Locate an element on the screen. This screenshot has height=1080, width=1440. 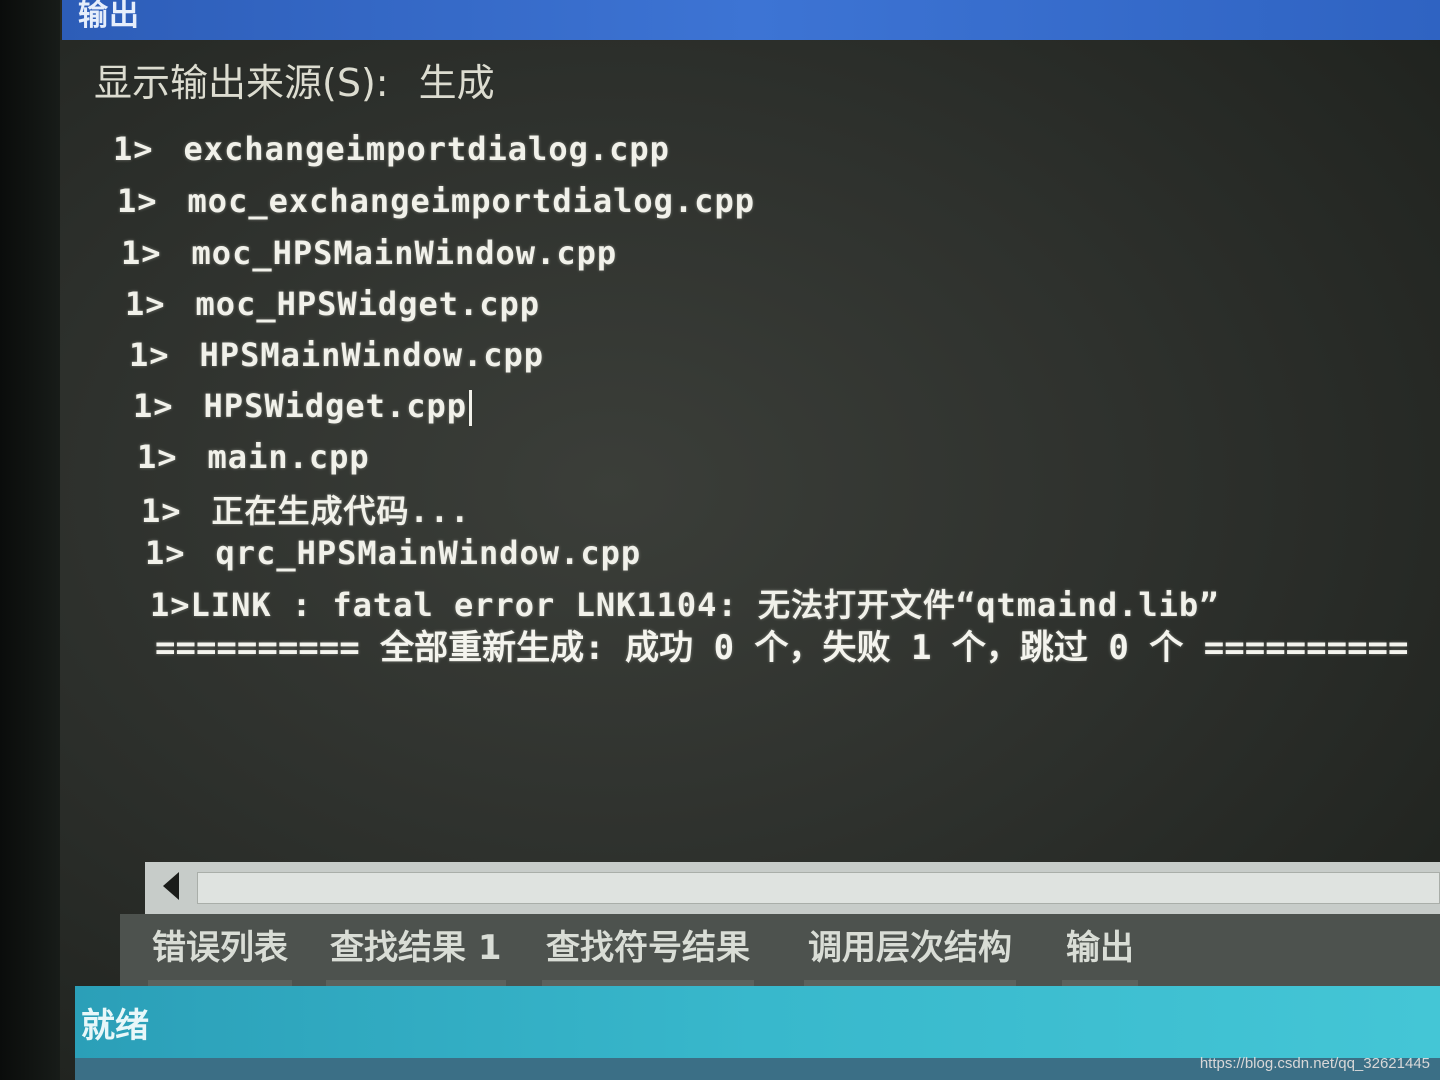
status-text: 就绪 is located at coordinates (115, 1026).